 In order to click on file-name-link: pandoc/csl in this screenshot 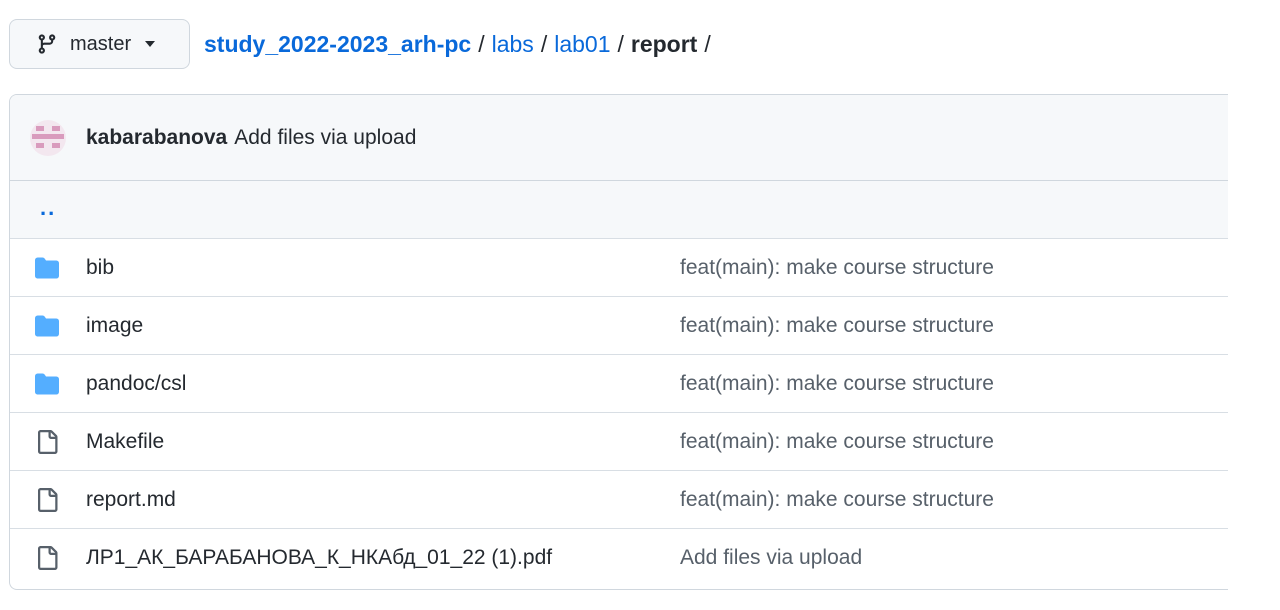, I will do `click(136, 384)`.